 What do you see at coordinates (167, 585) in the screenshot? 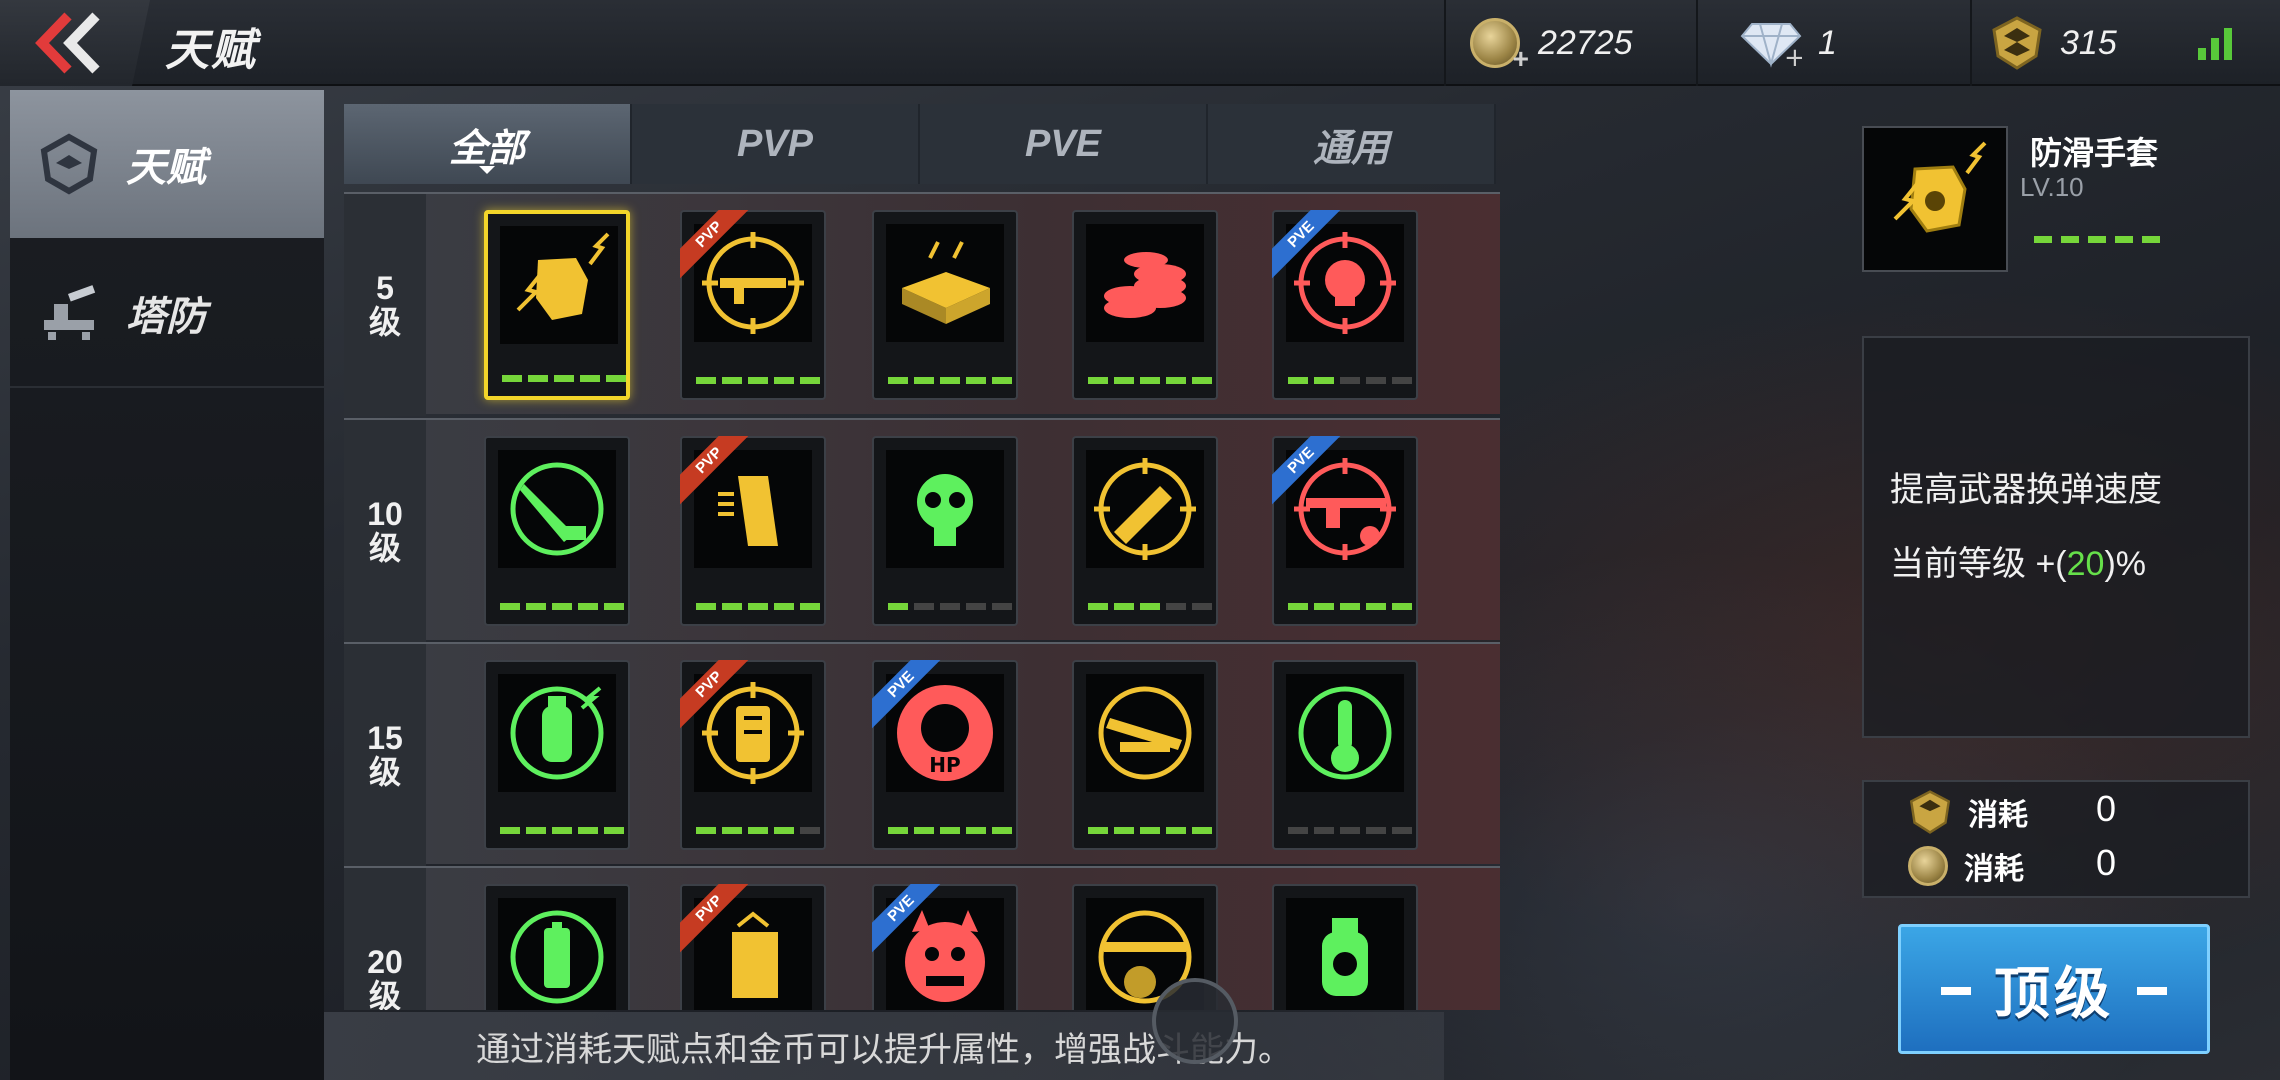
I see `sidebar: 天赋 塔防` at bounding box center [167, 585].